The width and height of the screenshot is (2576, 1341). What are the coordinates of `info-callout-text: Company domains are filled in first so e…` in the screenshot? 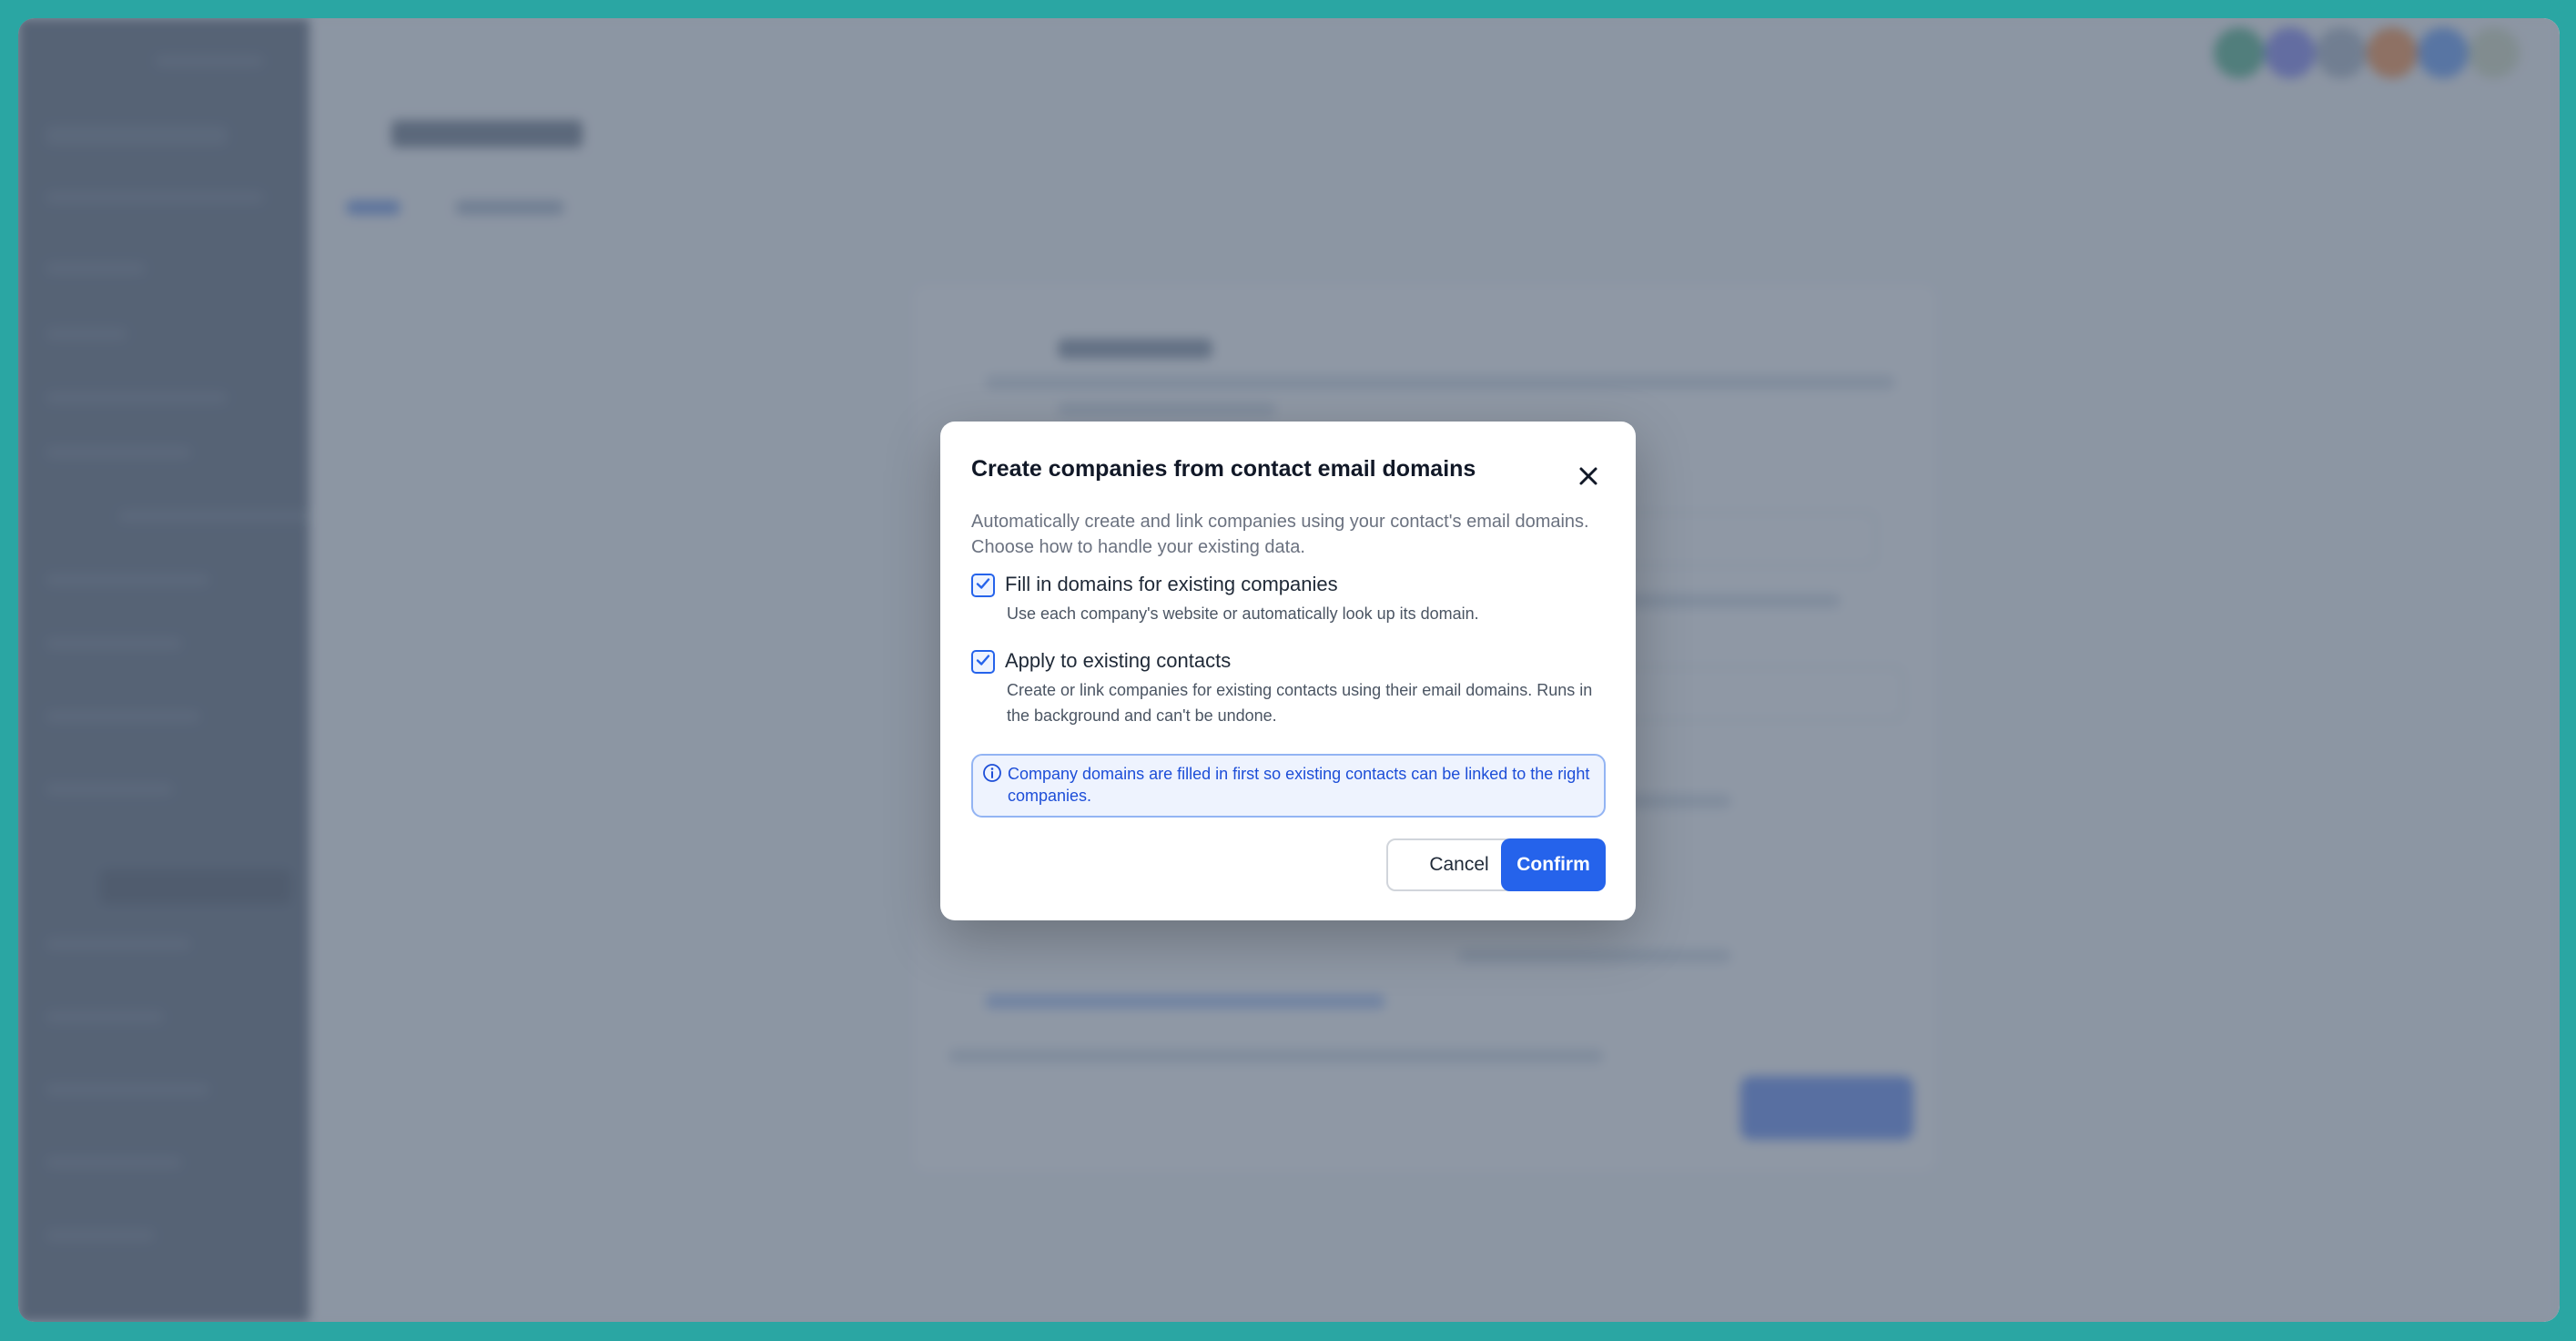 It's located at (1299, 785).